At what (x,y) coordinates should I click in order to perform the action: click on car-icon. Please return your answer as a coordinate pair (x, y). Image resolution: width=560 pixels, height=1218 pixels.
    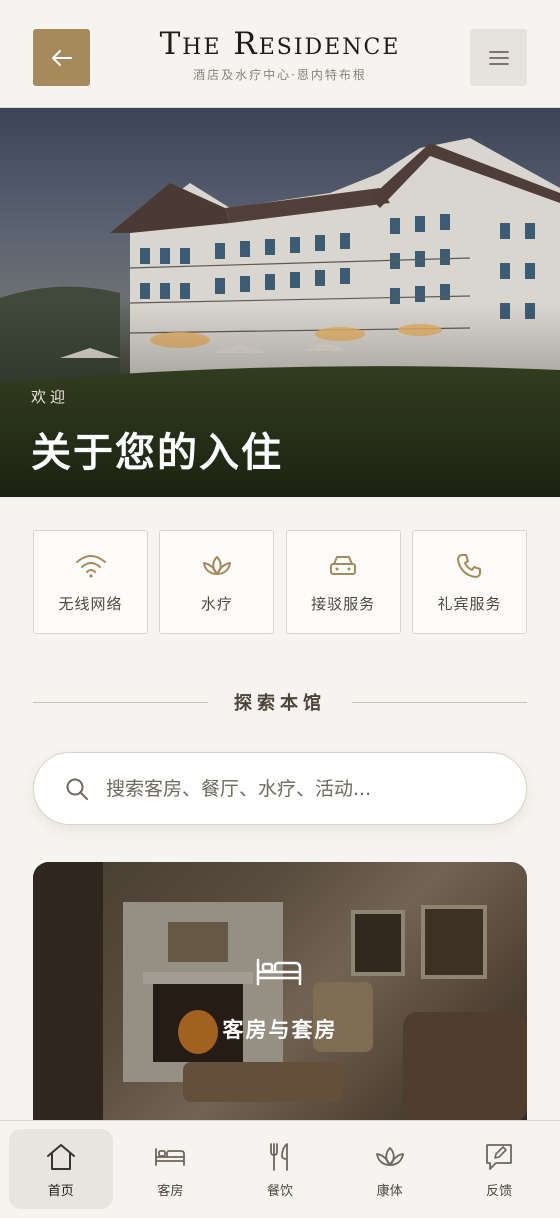
    Looking at the image, I should click on (343, 565).